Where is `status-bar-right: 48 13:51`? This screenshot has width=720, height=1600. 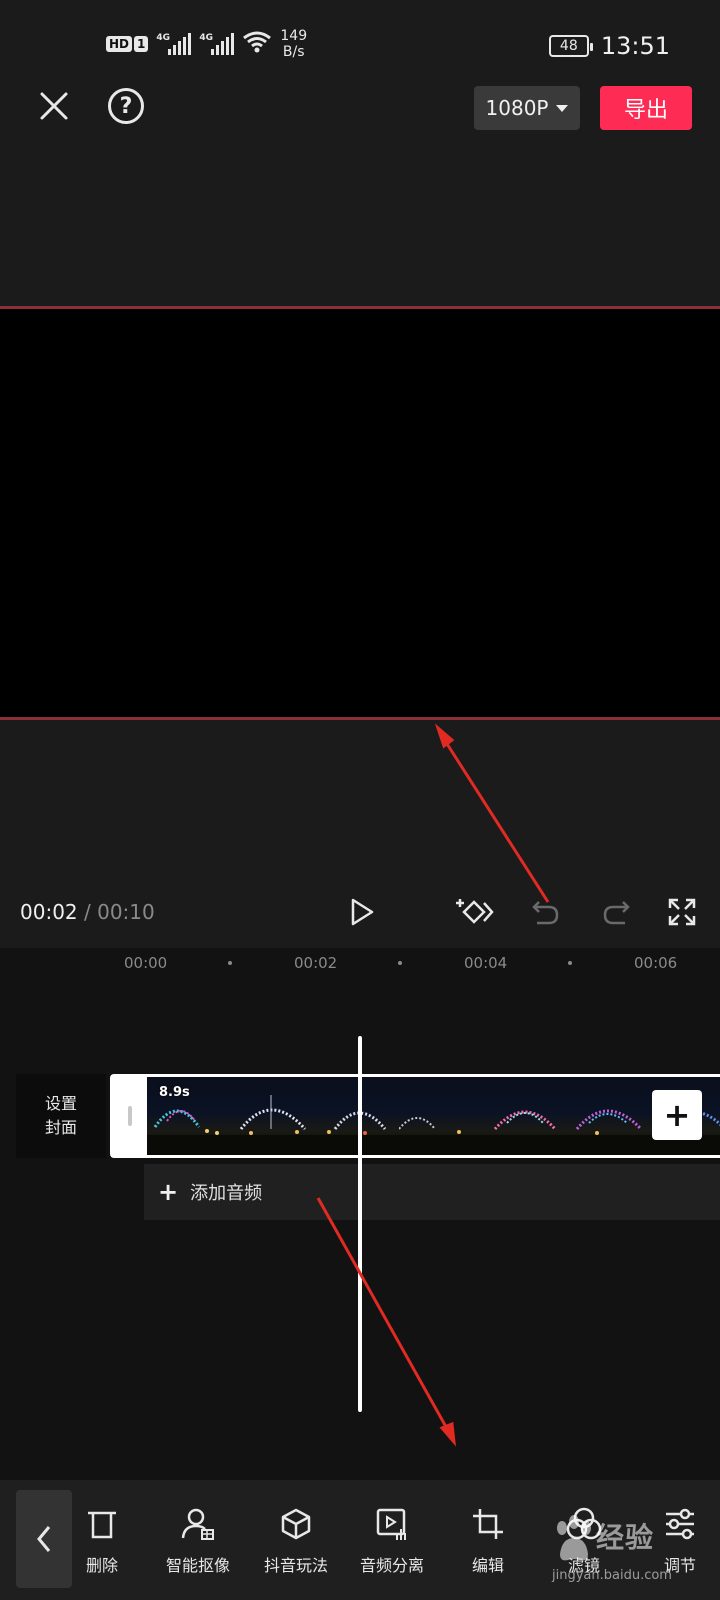 status-bar-right: 48 13:51 is located at coordinates (609, 46).